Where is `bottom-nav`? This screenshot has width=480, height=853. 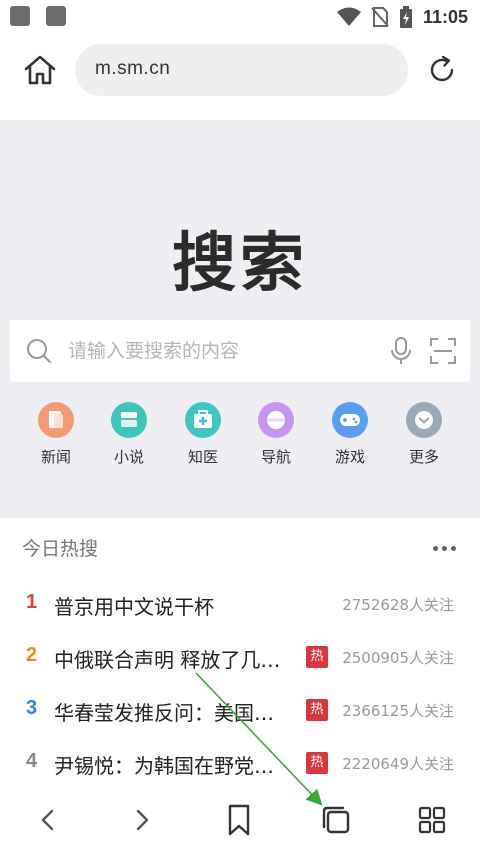
bottom-nav is located at coordinates (240, 821).